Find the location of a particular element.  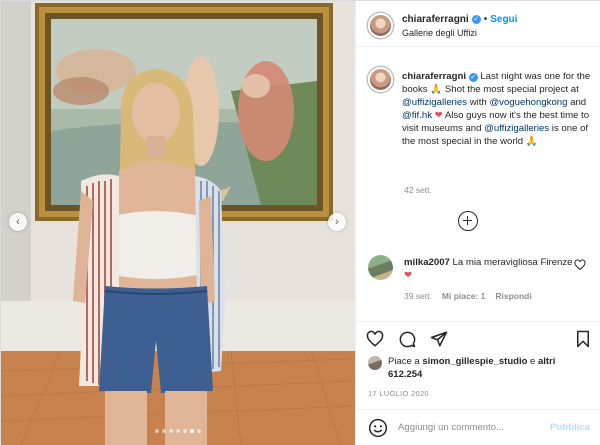

comment-body: La mia meravigliosa Firenze is located at coordinates (512, 262).